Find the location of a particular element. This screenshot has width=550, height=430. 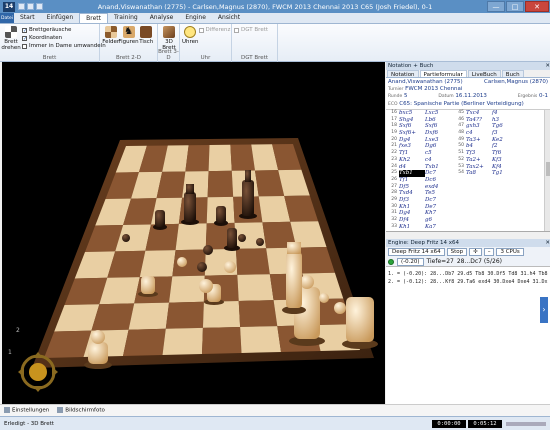

tab-brett: Brett is located at coordinates (94, 18).